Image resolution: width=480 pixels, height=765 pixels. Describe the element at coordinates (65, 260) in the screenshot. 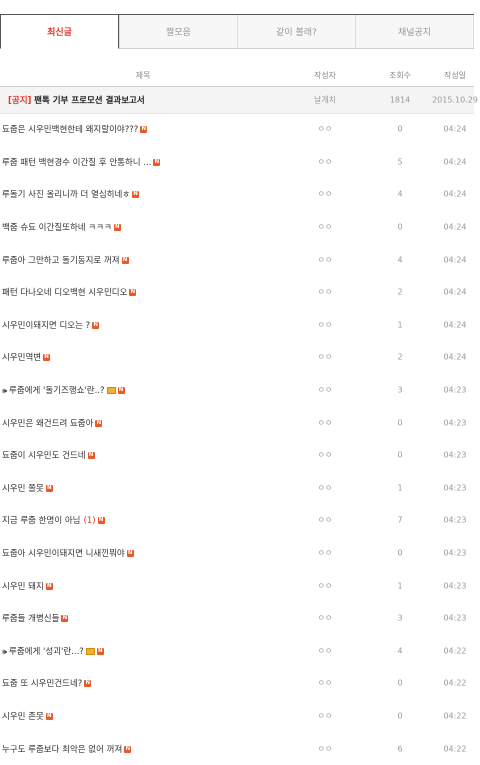

I see `post-title: 루줍아 그만하고 돌기동지로 꺼져 N` at that location.